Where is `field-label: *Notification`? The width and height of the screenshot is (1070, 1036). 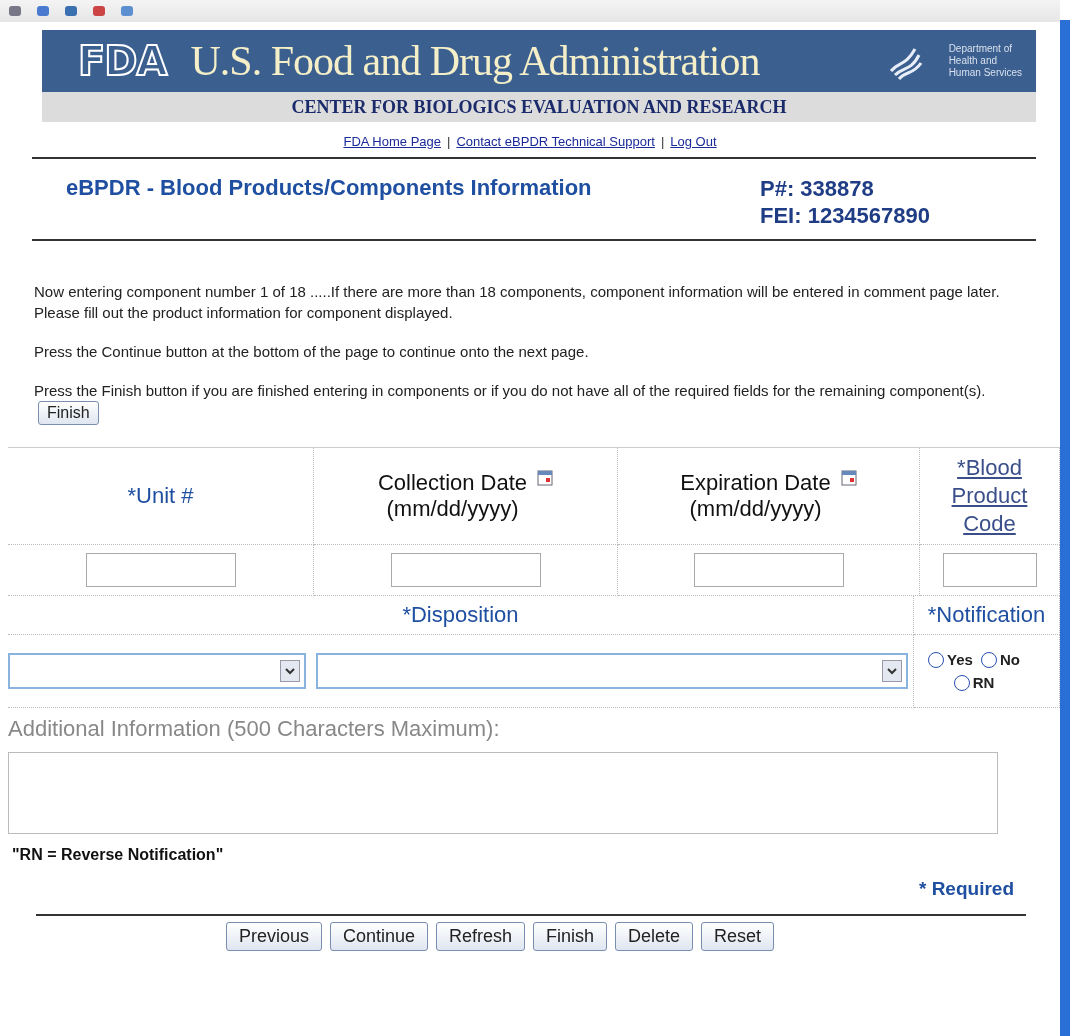 field-label: *Notification is located at coordinates (986, 615).